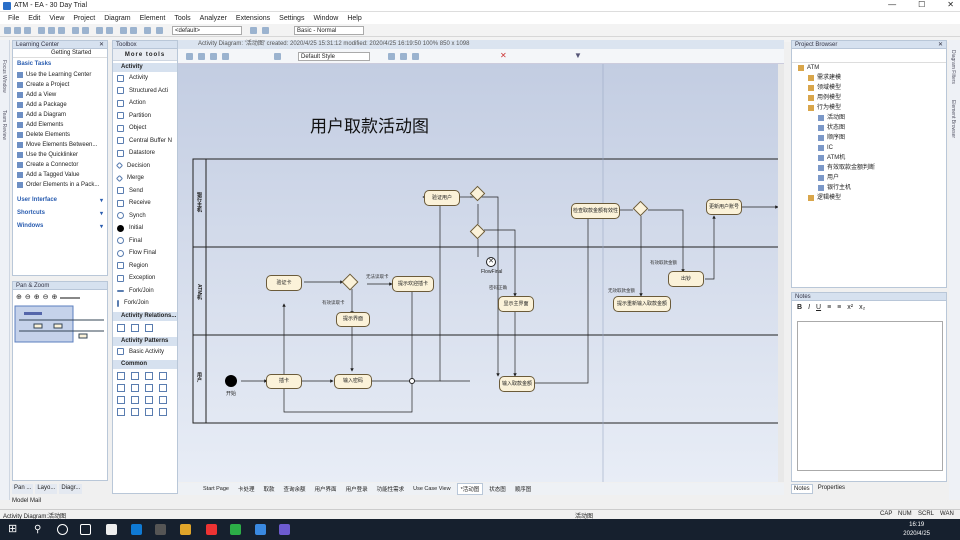 This screenshot has height=540, width=960. What do you see at coordinates (145, 203) in the screenshot?
I see `toolbox-item: Receive` at bounding box center [145, 203].